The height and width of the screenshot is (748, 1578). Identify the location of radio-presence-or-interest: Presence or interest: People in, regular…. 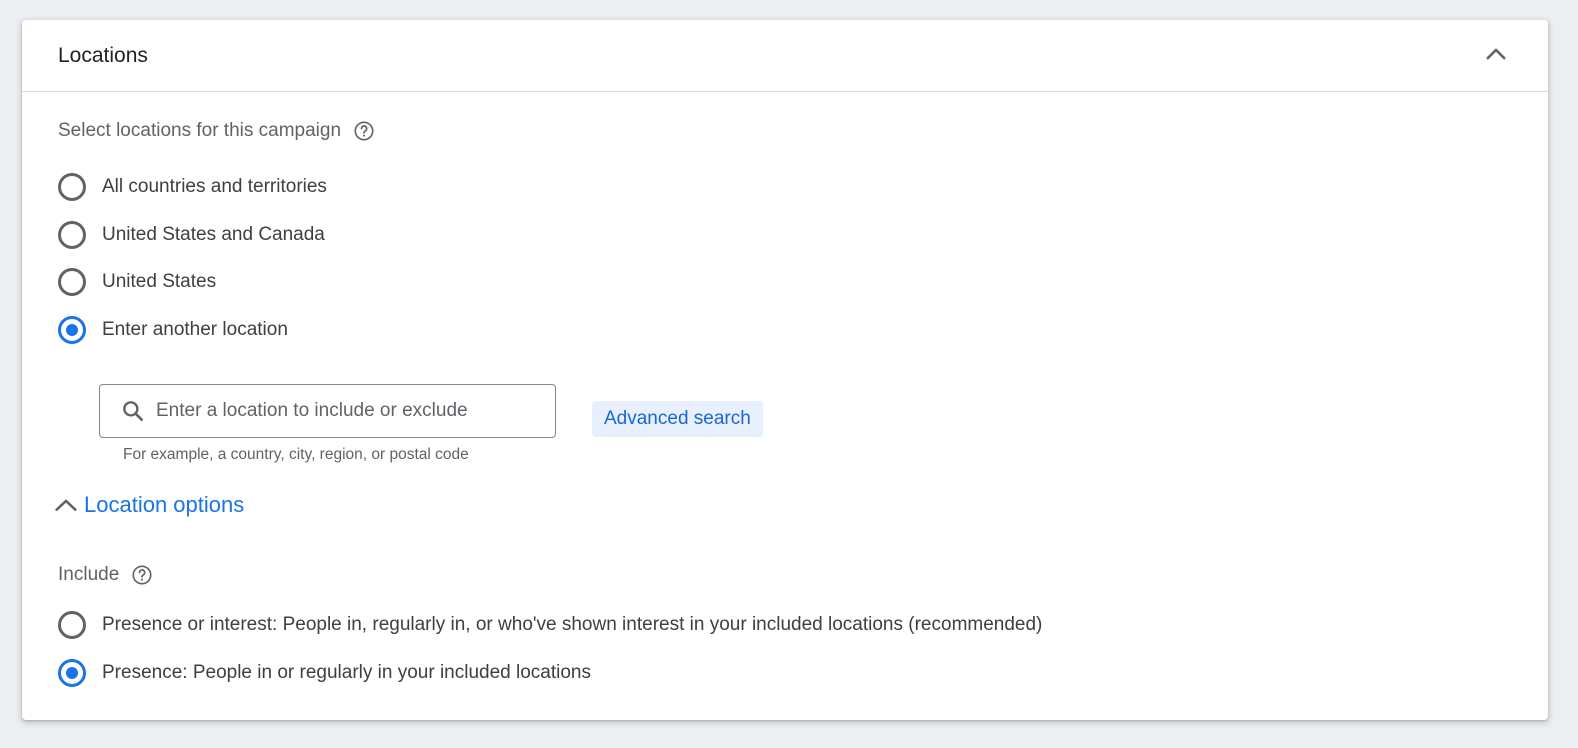
(550, 625).